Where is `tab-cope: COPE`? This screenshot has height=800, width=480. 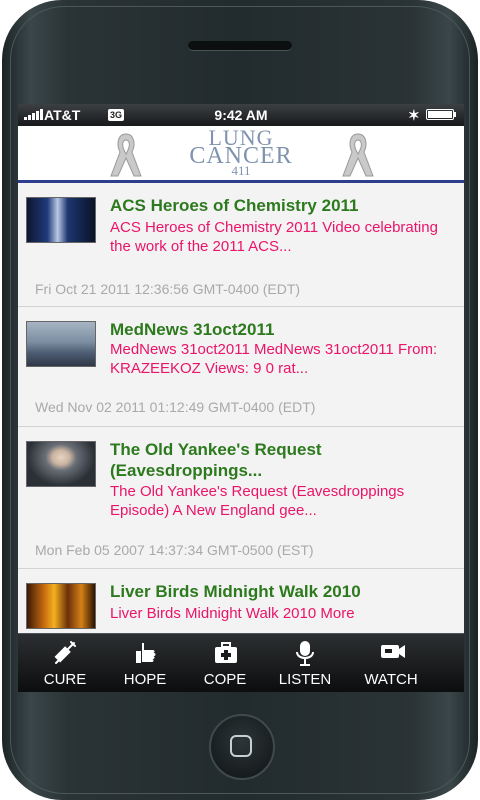
tab-cope: COPE is located at coordinates (225, 663).